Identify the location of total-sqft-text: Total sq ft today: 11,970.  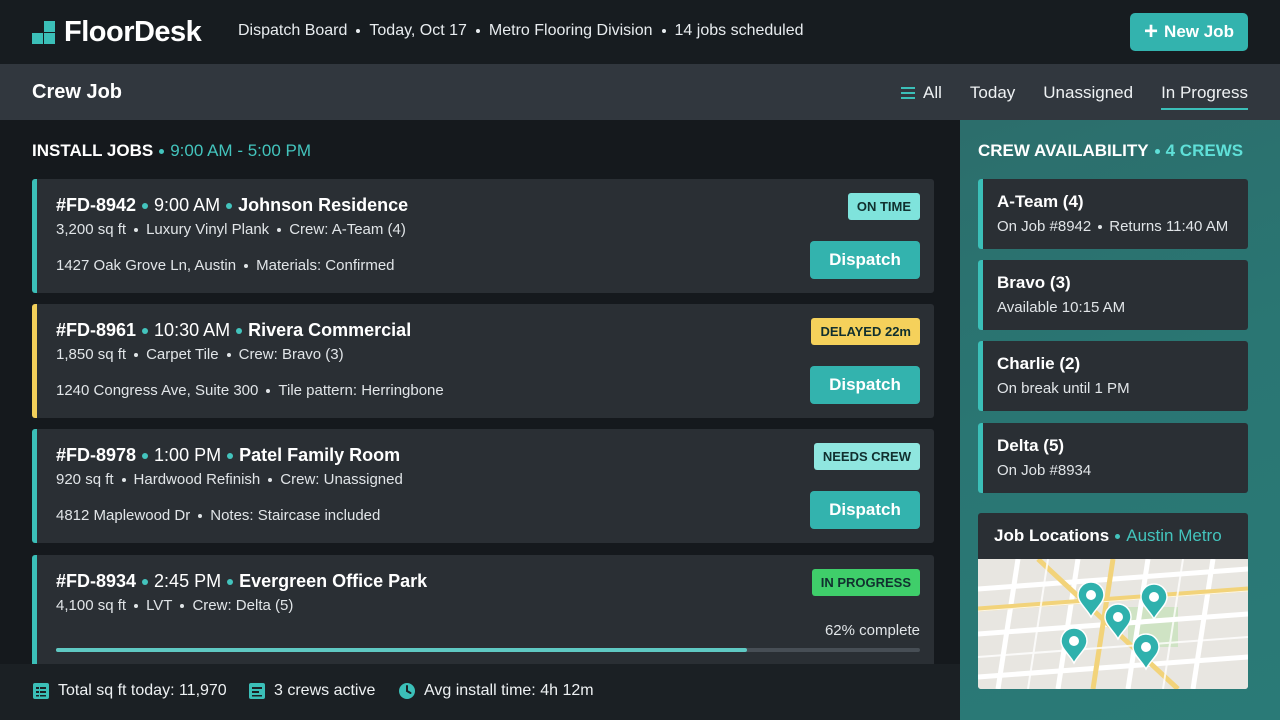
(142, 690).